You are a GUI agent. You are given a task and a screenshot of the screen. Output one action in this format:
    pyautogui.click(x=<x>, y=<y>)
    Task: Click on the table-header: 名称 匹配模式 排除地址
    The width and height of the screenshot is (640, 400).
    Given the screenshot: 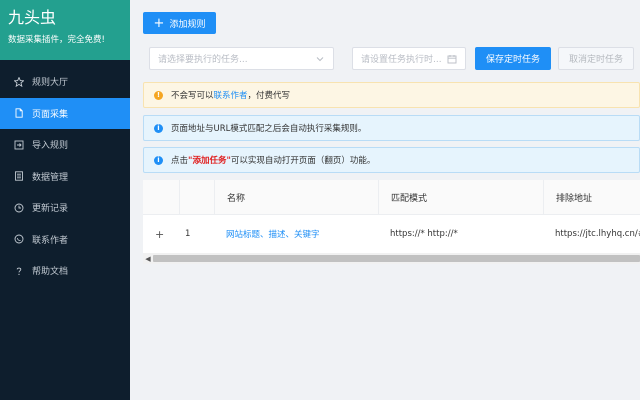 What is the action you would take?
    pyautogui.click(x=391, y=197)
    